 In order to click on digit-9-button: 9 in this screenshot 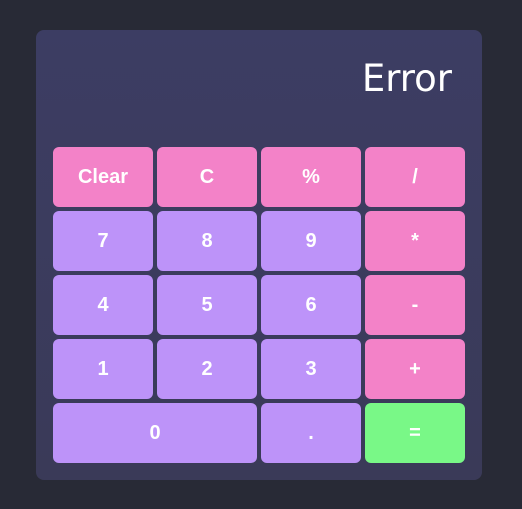, I will do `click(311, 241)`.